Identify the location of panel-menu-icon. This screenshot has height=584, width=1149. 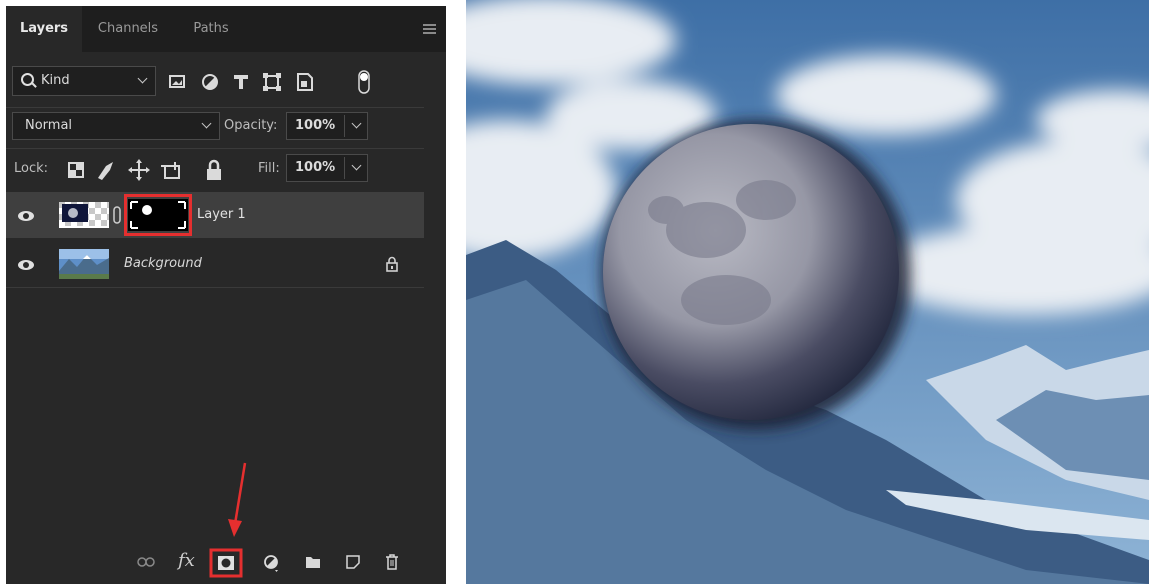
(429, 29).